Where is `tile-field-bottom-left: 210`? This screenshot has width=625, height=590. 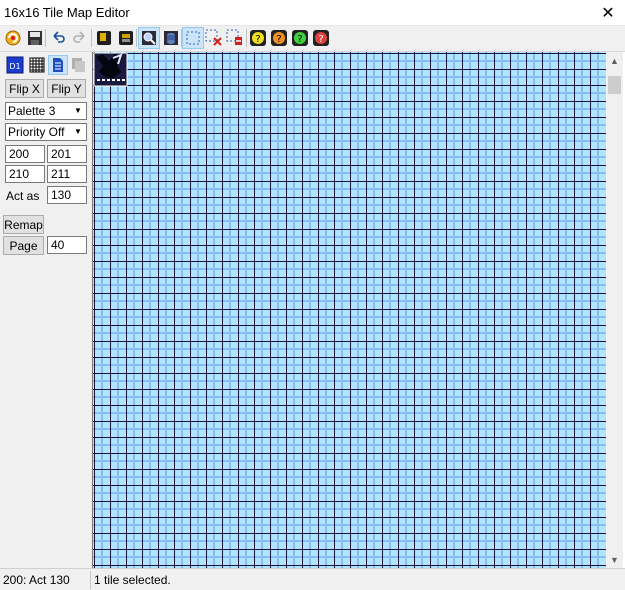 tile-field-bottom-left: 210 is located at coordinates (25, 174).